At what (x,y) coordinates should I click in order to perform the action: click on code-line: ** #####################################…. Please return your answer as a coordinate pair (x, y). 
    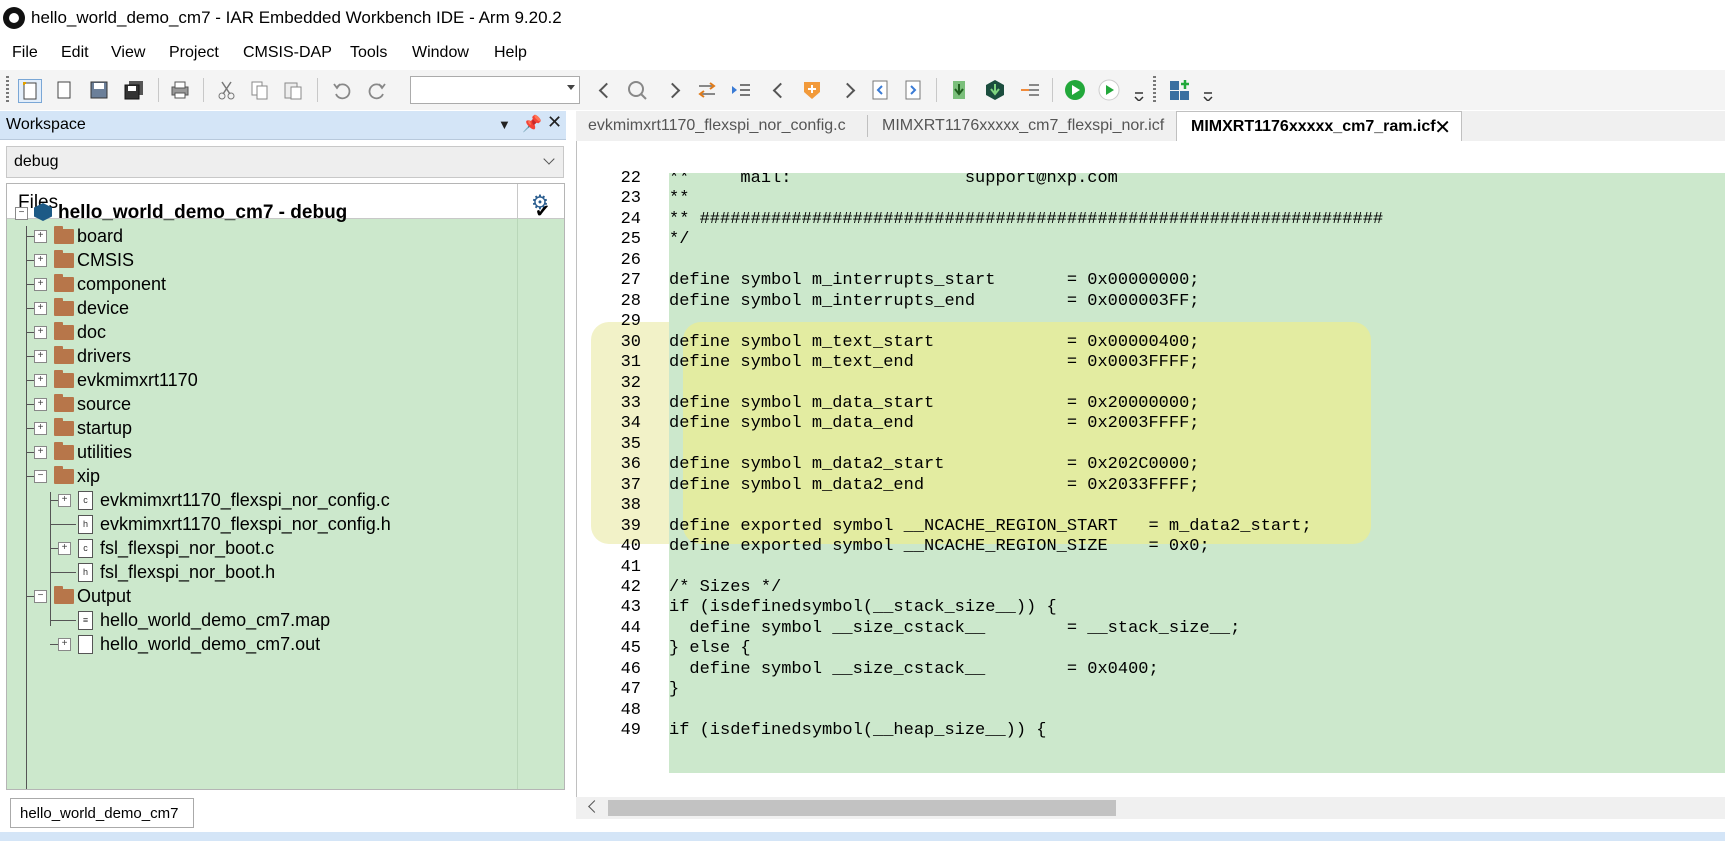
    Looking at the image, I should click on (1026, 219).